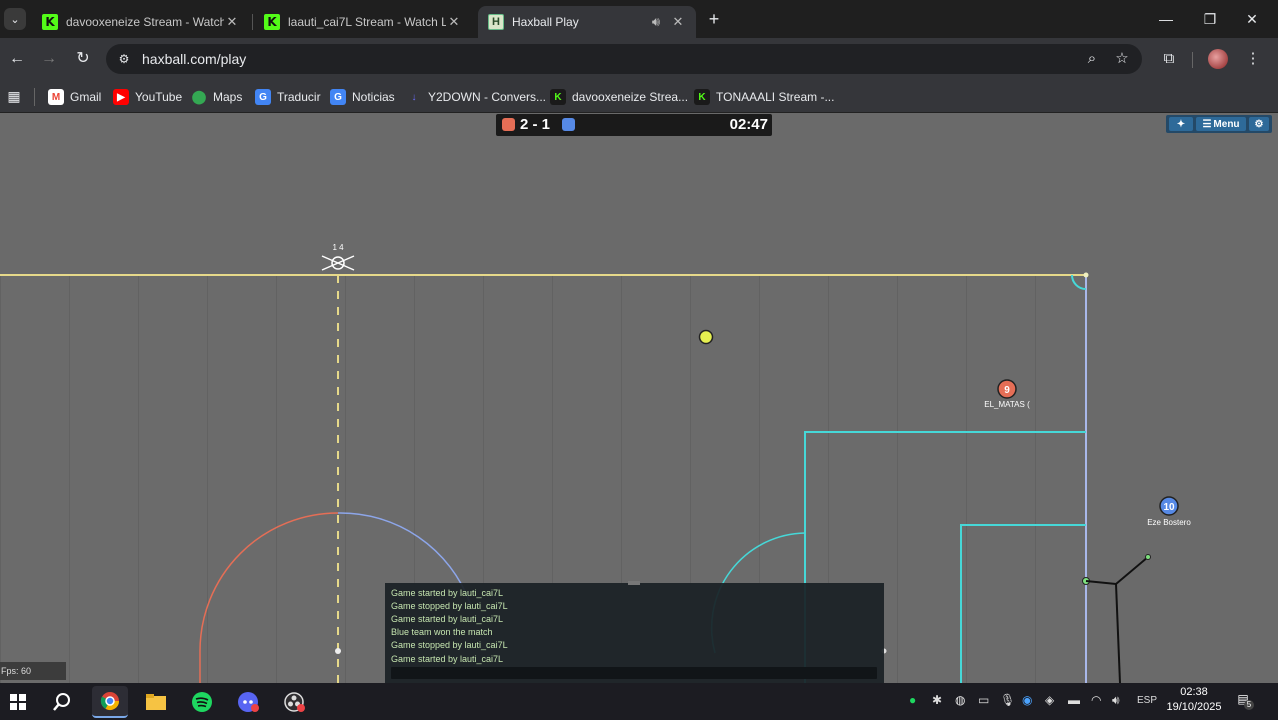 The height and width of the screenshot is (720, 1278). What do you see at coordinates (1252, 19) in the screenshot?
I see `close-window-button: ✕` at bounding box center [1252, 19].